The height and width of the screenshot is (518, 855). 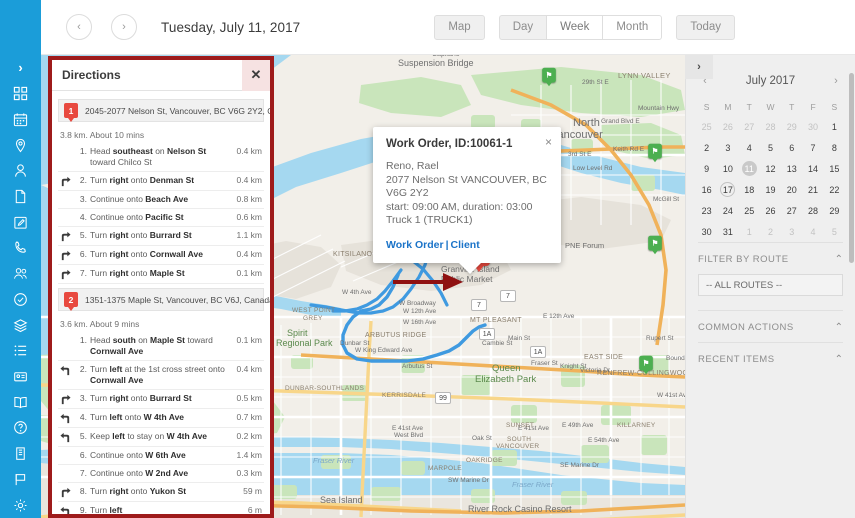 I want to click on sidebar-item-catalog, so click(x=20, y=402).